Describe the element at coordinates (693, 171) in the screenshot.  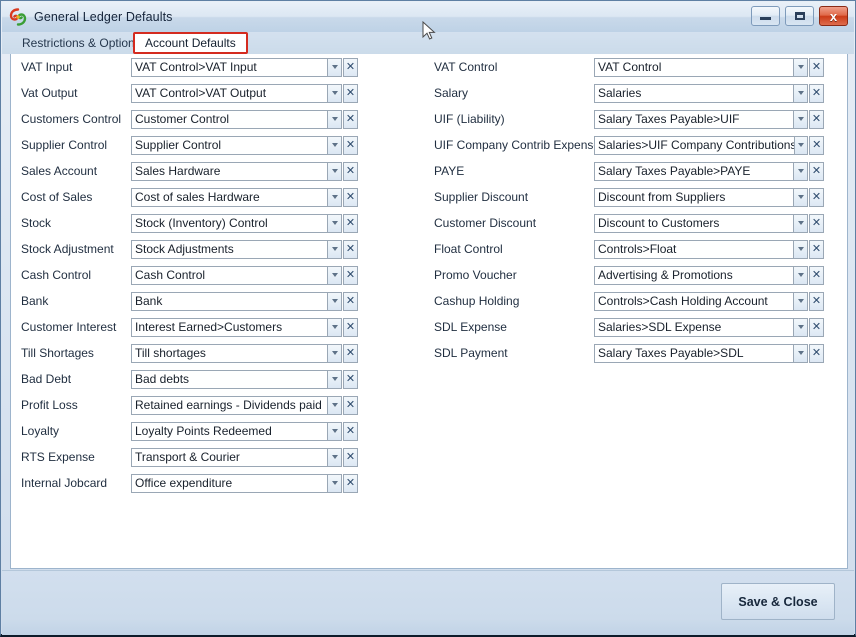
I see `account-input: Salary Taxes Payable>PAYE` at that location.